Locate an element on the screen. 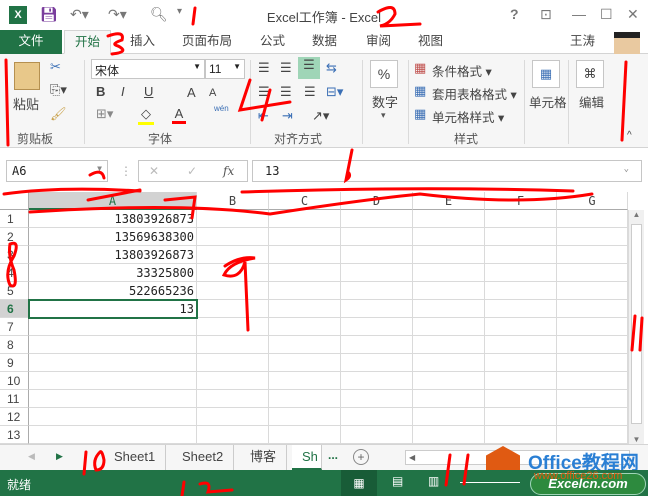  cell-C5 is located at coordinates (305, 291).